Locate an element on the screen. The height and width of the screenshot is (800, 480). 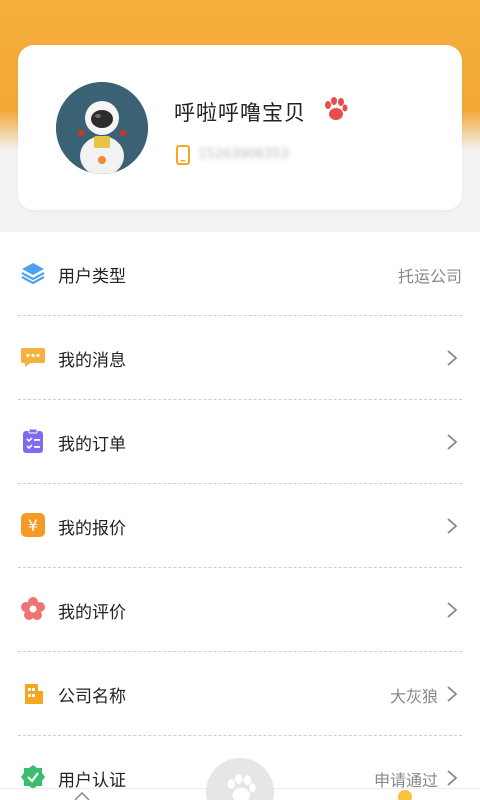
menu-item-orders: 我的订单 is located at coordinates (240, 442).